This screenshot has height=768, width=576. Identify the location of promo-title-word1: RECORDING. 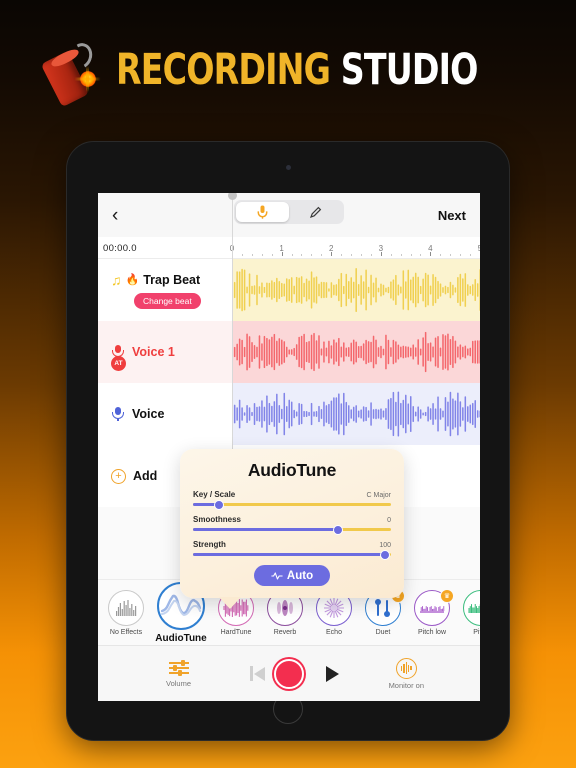
(223, 69).